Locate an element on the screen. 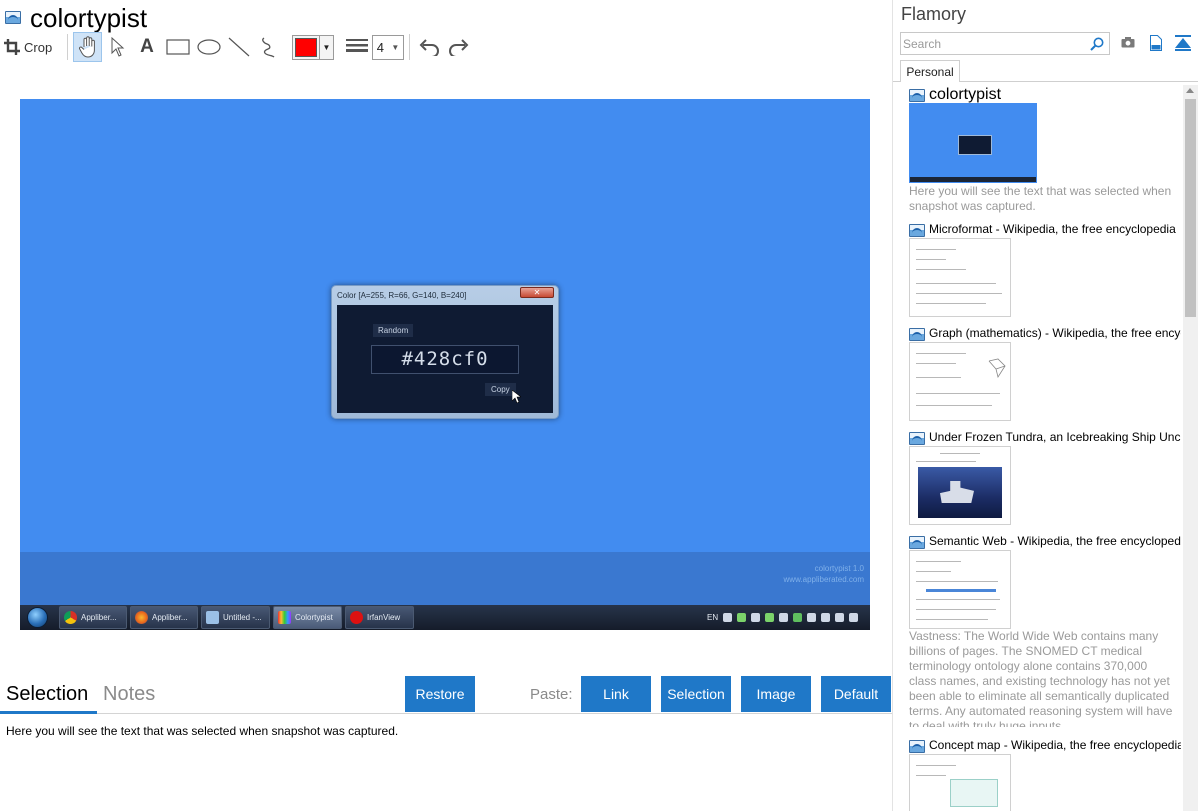 This screenshot has height=811, width=1198. search-box is located at coordinates (1005, 43).